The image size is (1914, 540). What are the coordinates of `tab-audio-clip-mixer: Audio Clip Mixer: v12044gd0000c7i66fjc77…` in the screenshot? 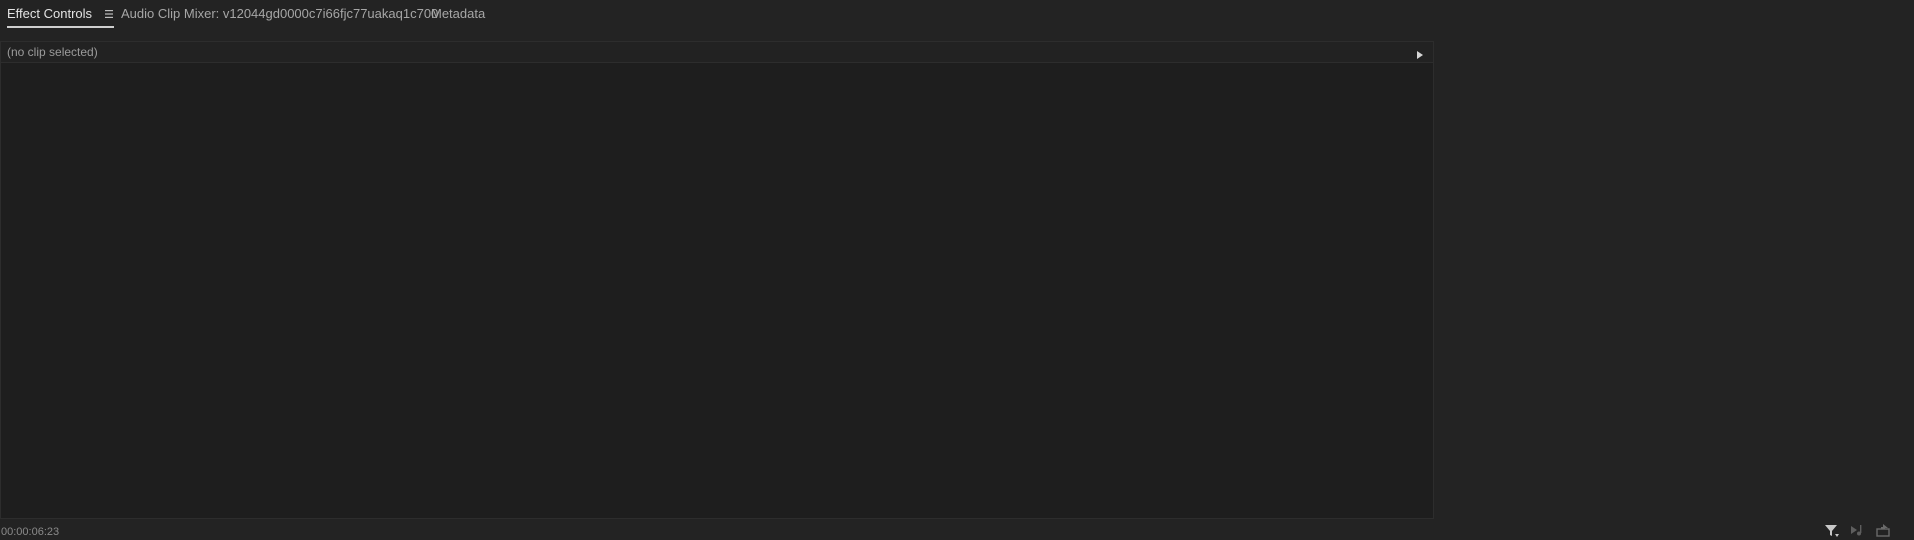 It's located at (279, 14).